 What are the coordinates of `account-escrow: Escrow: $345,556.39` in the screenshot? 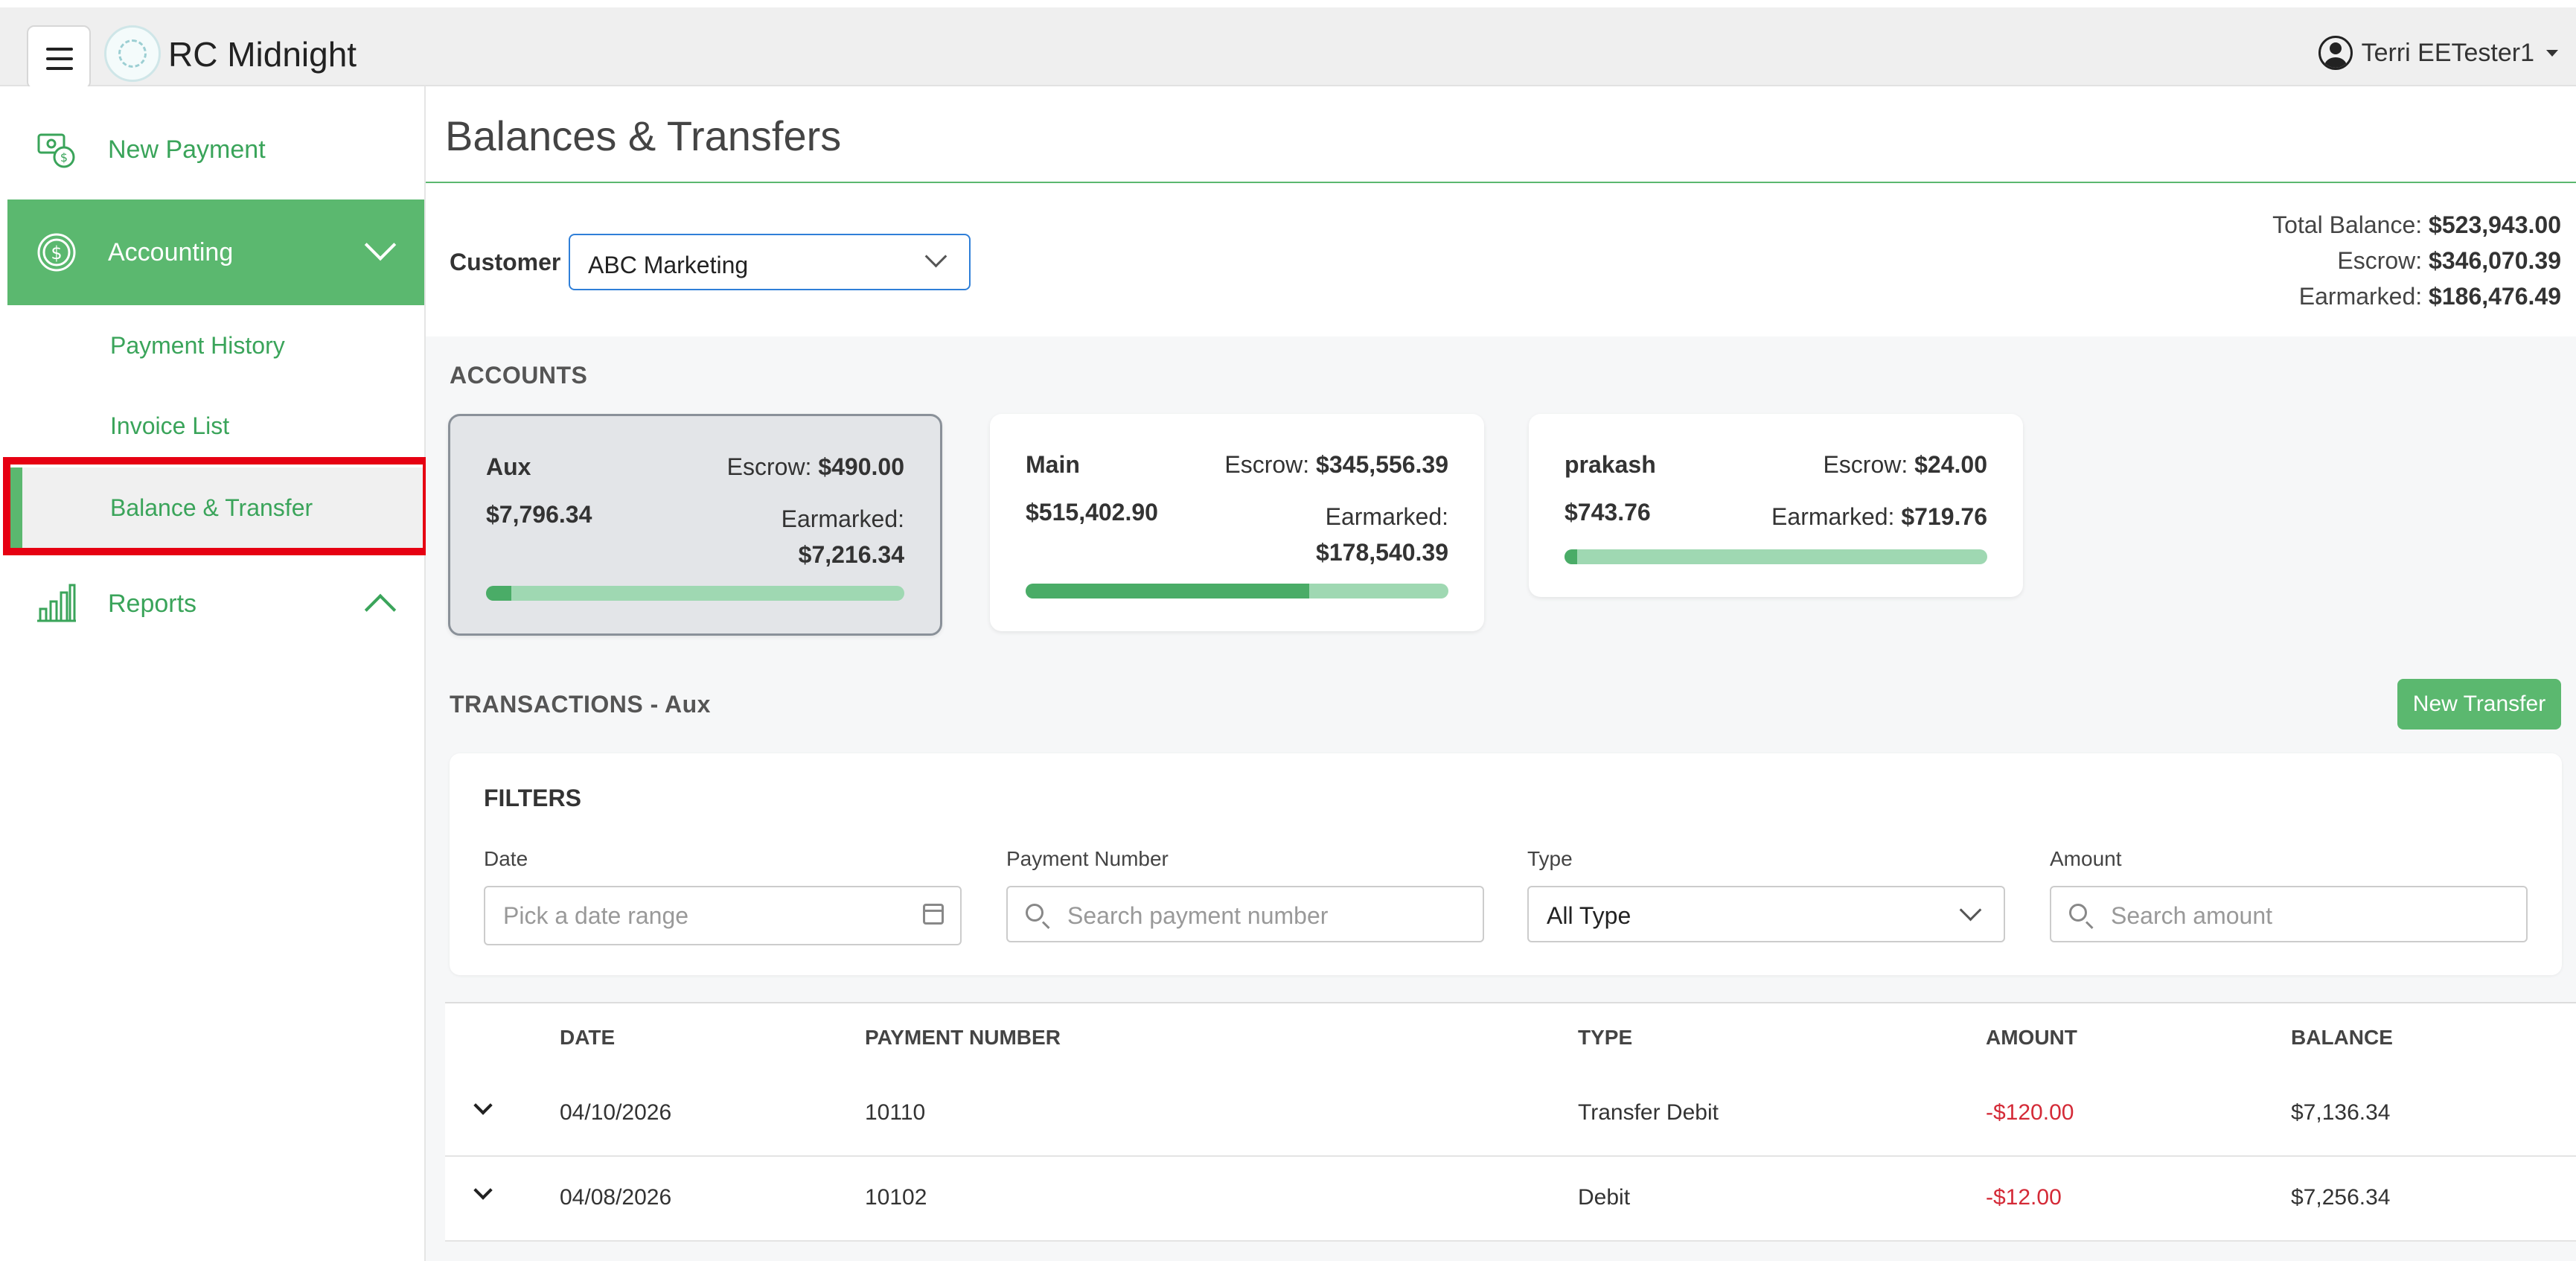 It's located at (1336, 464).